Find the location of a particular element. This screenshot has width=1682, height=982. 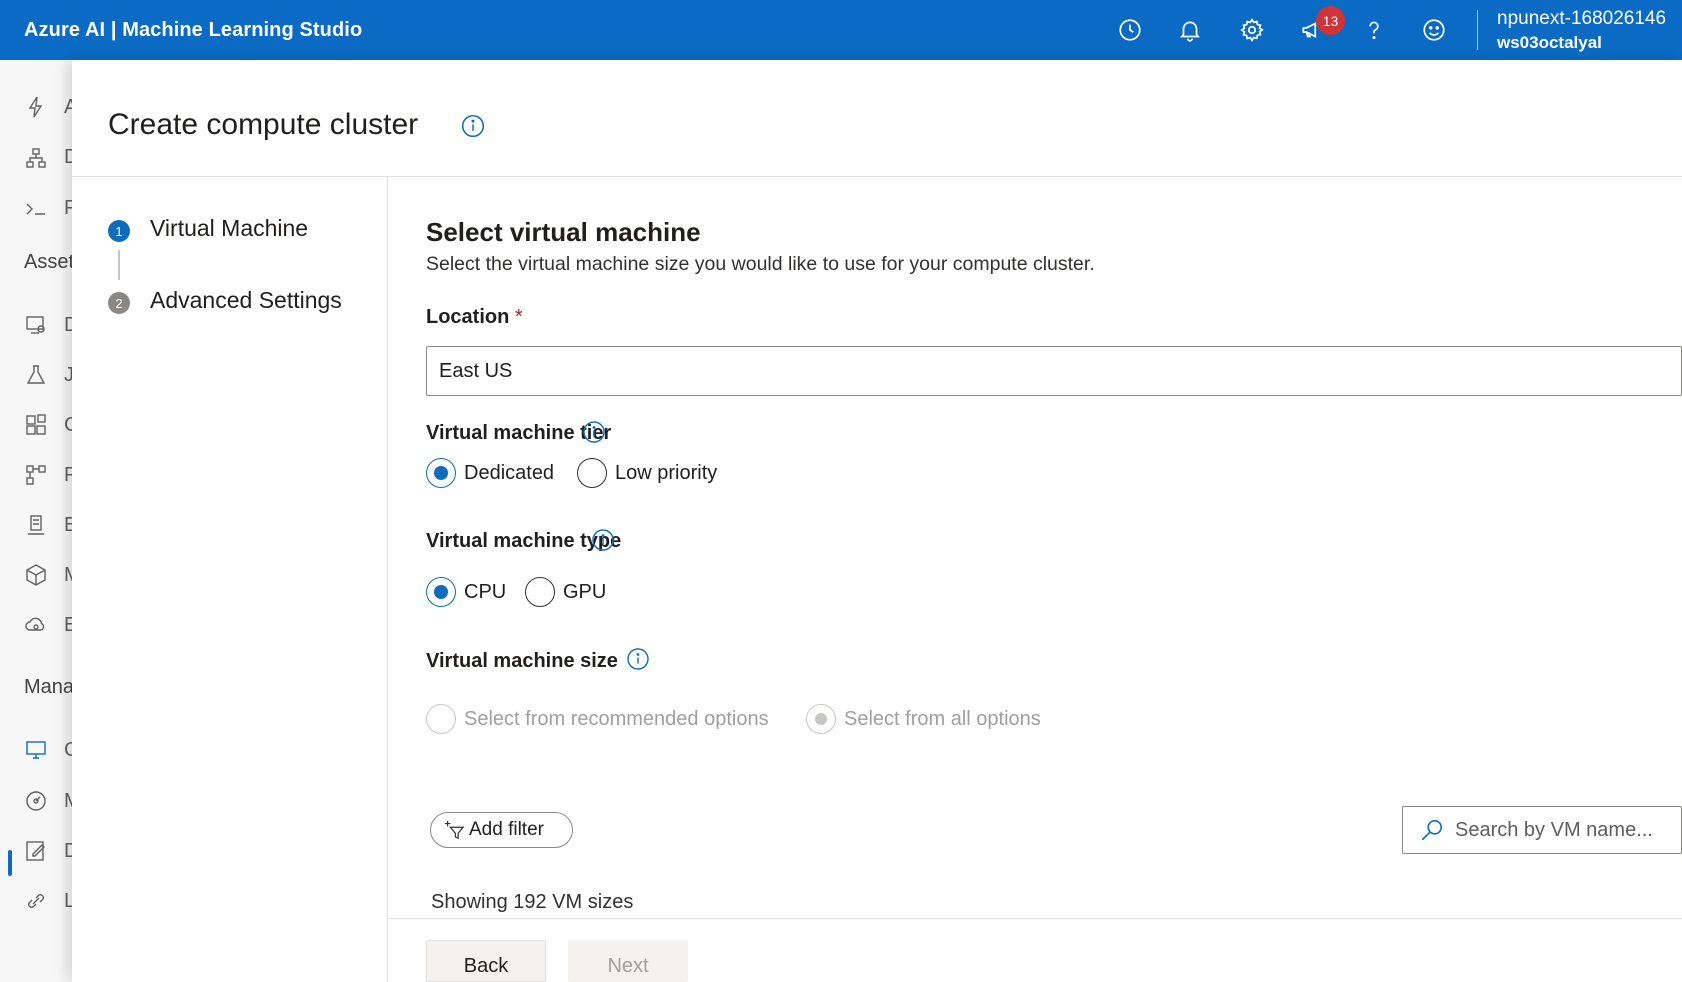

vm-size-label: Virtual machine size is located at coordinates (522, 661).